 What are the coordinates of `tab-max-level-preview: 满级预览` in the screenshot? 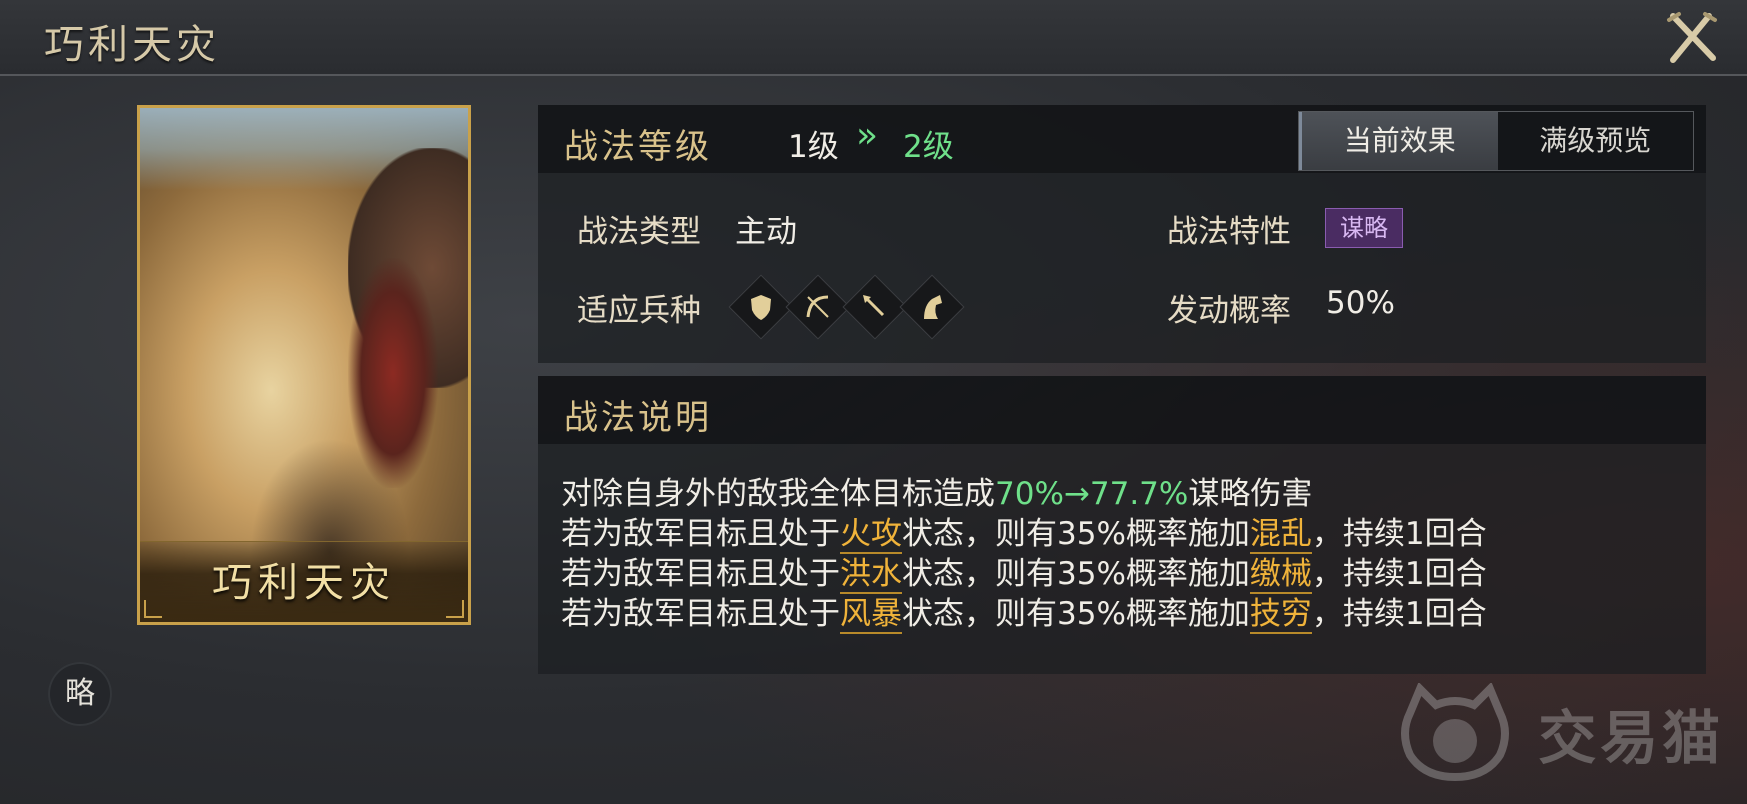 It's located at (1596, 141).